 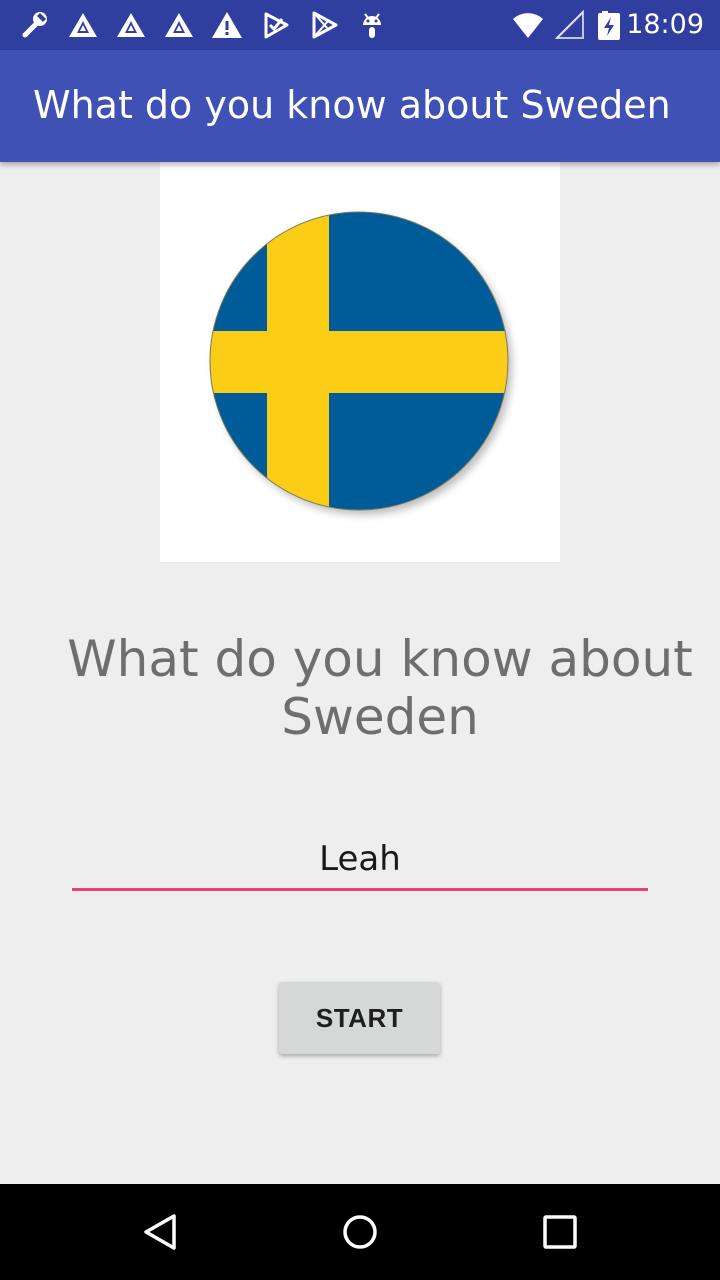 What do you see at coordinates (352, 105) in the screenshot?
I see `app-title: What do you know about Sweden` at bounding box center [352, 105].